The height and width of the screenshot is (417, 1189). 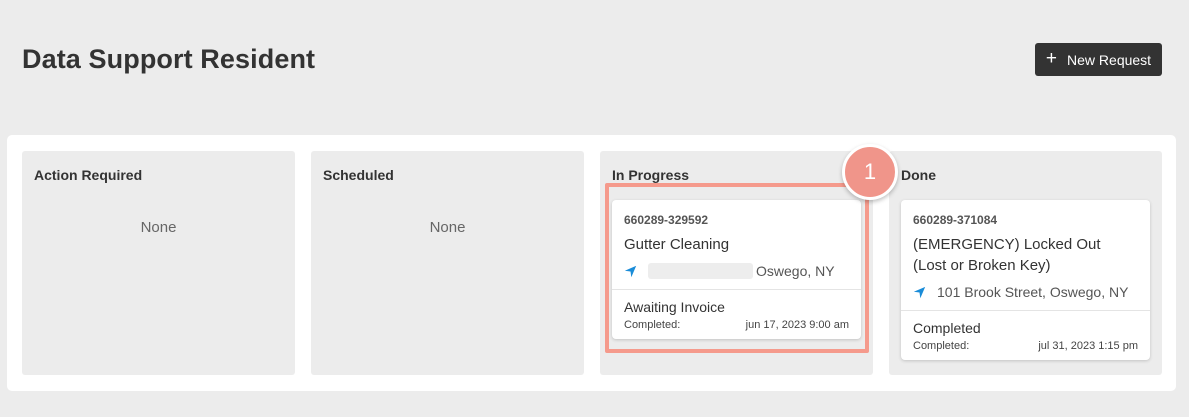 I want to click on column-title: Done, so click(x=918, y=175).